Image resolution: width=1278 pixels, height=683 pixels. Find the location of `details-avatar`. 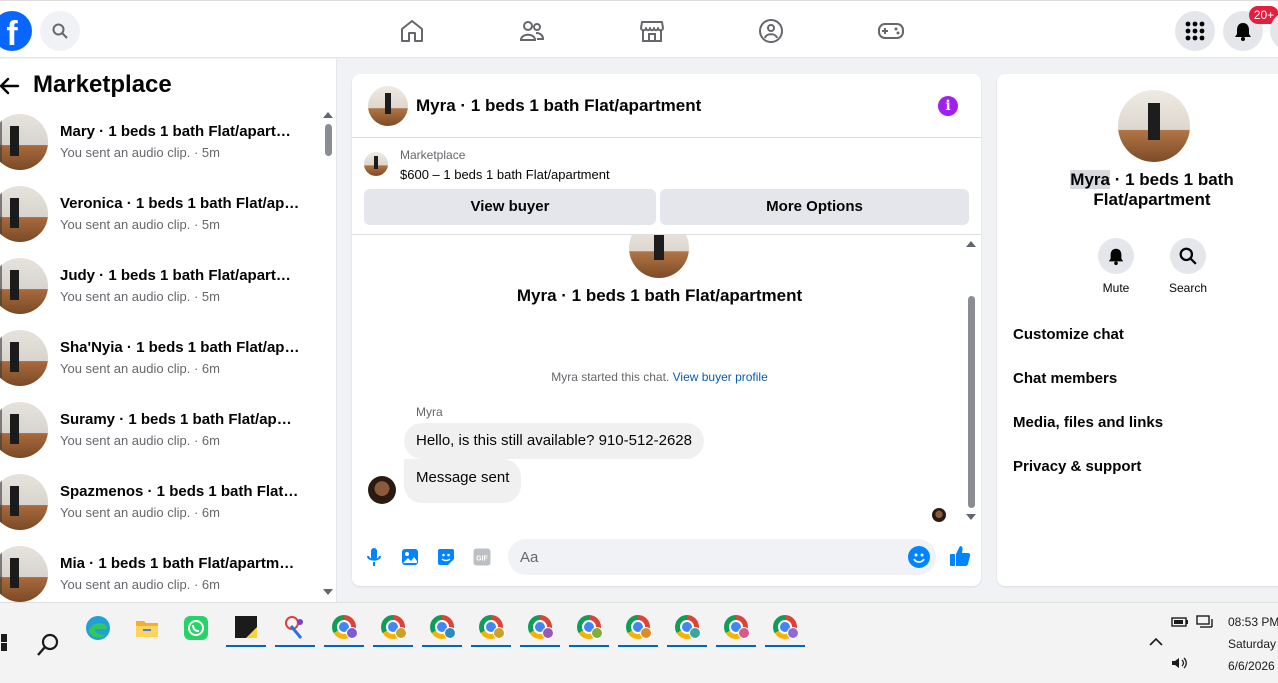

details-avatar is located at coordinates (1154, 126).